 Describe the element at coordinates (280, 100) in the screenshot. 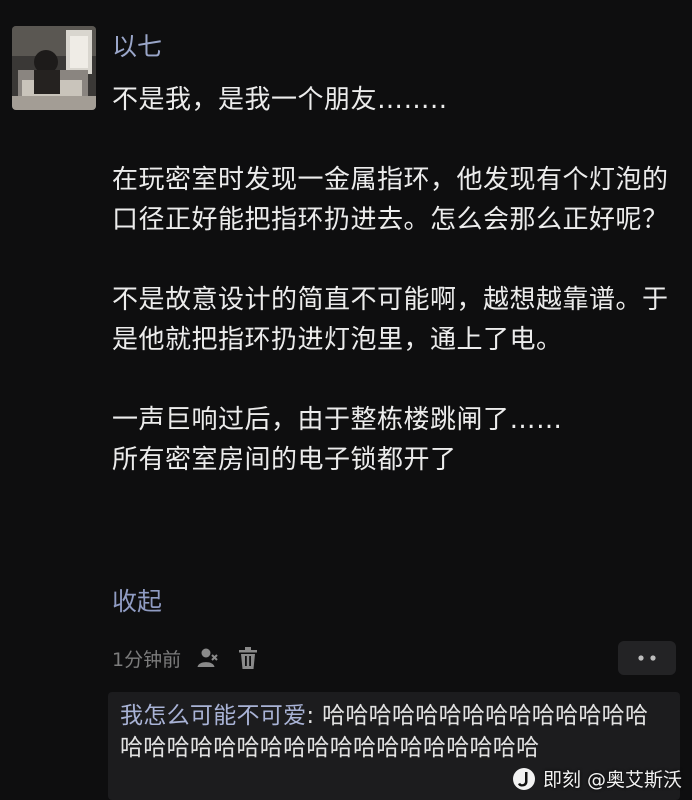

I see `comment-paragraph: 不是我，是我一个朋友……..` at that location.